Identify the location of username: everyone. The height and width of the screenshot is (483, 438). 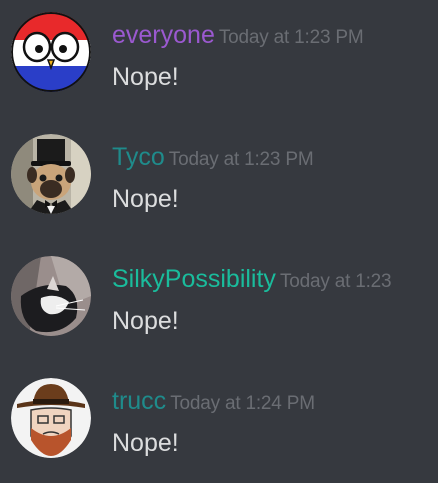
(163, 35).